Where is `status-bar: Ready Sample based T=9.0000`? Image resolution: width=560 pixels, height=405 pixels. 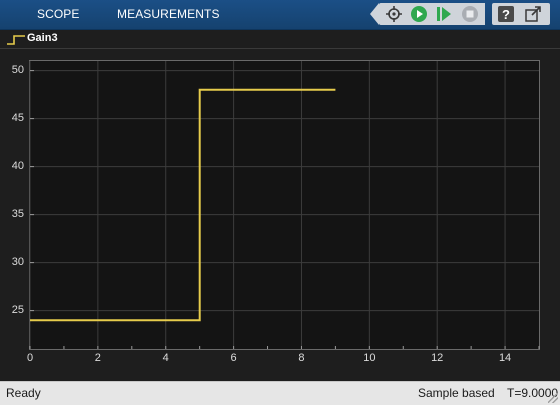
status-bar: Ready Sample based T=9.0000 is located at coordinates (280, 393).